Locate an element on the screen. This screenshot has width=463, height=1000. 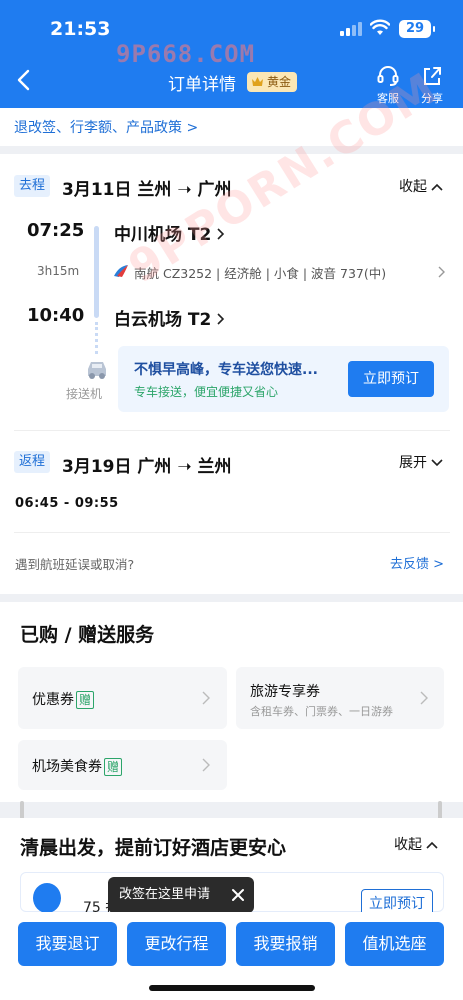
arrive-airport: 白云机场 T2 is located at coordinates (169, 317).